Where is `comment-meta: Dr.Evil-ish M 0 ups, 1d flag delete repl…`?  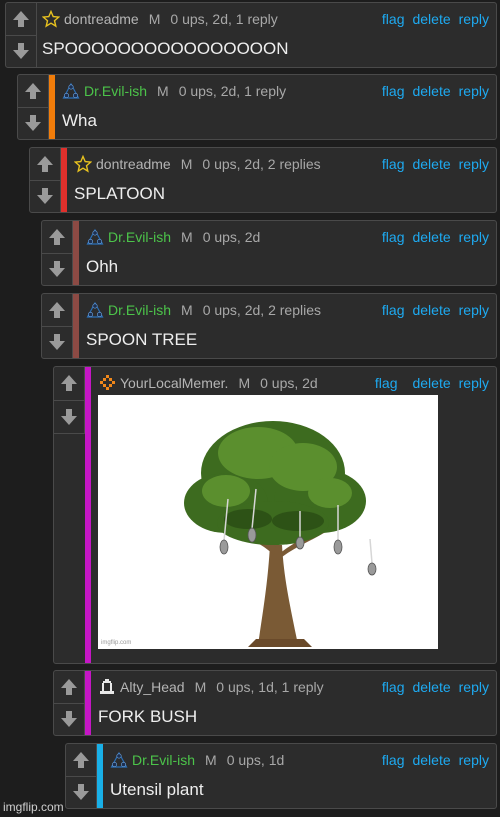 comment-meta: Dr.Evil-ish M 0 ups, 1d flag delete repl… is located at coordinates (303, 760).